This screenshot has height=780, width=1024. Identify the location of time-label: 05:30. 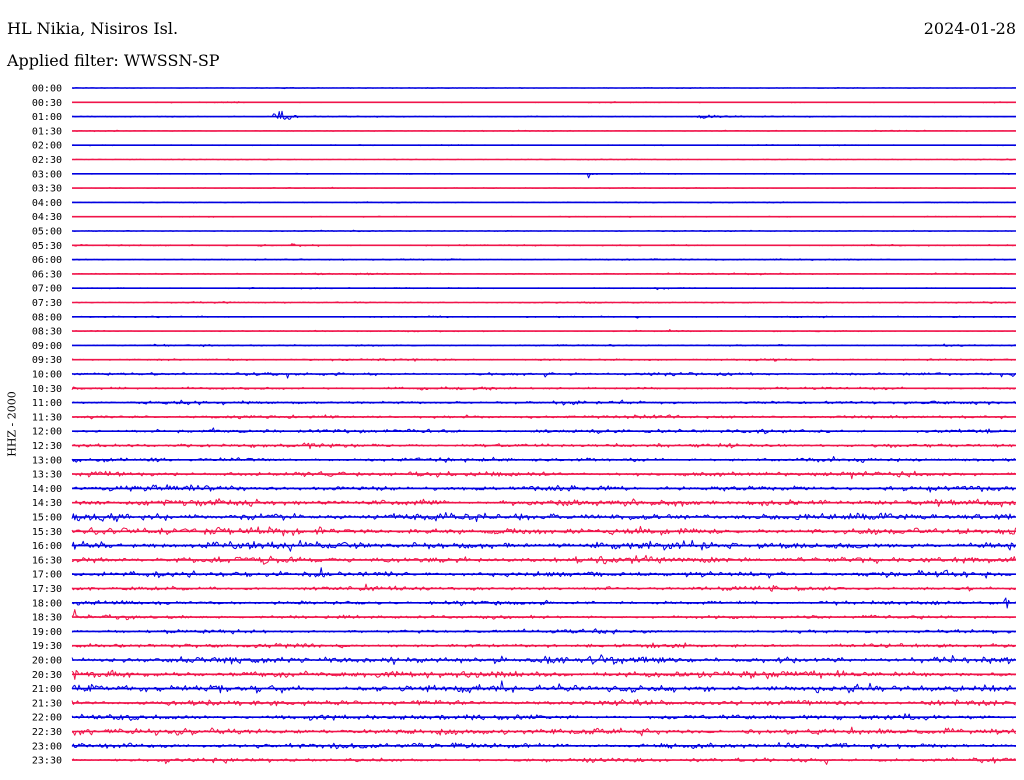
(47, 246).